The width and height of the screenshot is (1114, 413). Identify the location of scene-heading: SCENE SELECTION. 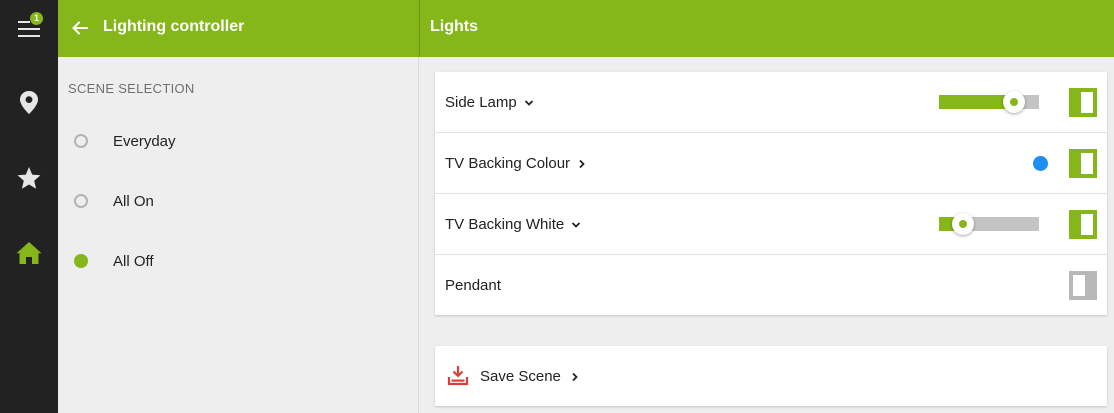
(131, 88).